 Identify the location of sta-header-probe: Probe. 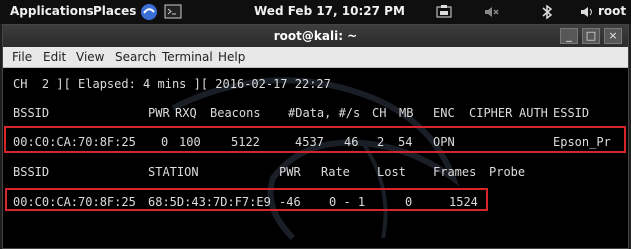
(507, 172).